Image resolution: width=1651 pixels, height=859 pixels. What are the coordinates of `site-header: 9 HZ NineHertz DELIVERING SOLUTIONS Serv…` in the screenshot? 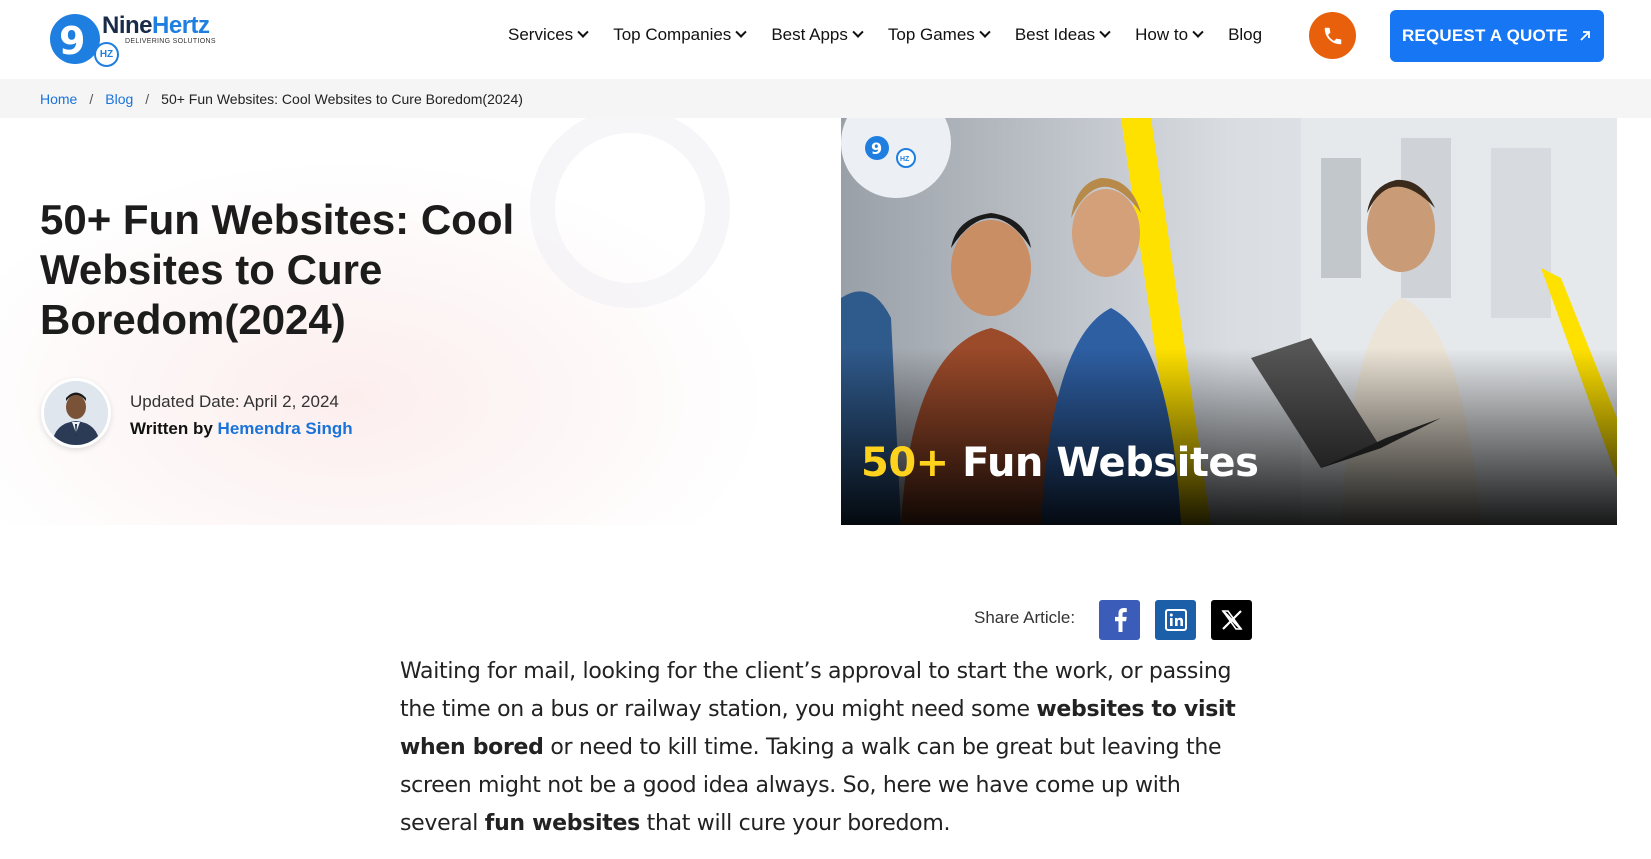 It's located at (825, 39).